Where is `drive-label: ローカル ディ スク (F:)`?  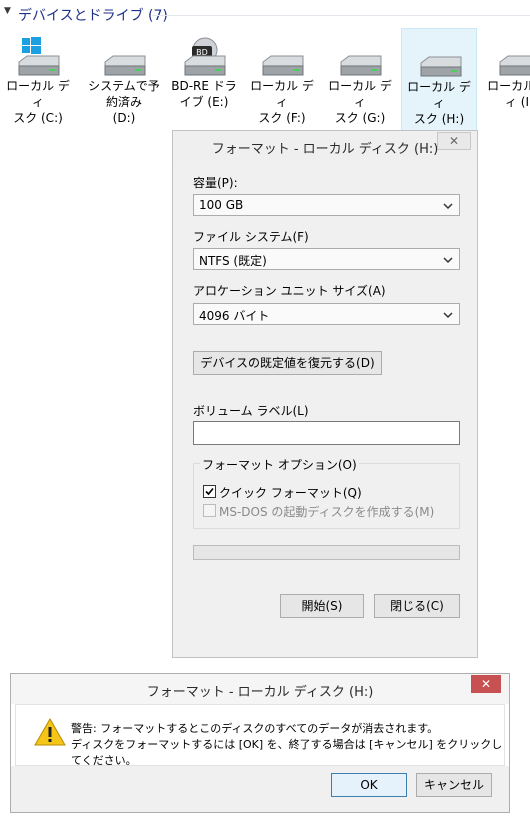
drive-label: ローカル ディ スク (F:) is located at coordinates (282, 102).